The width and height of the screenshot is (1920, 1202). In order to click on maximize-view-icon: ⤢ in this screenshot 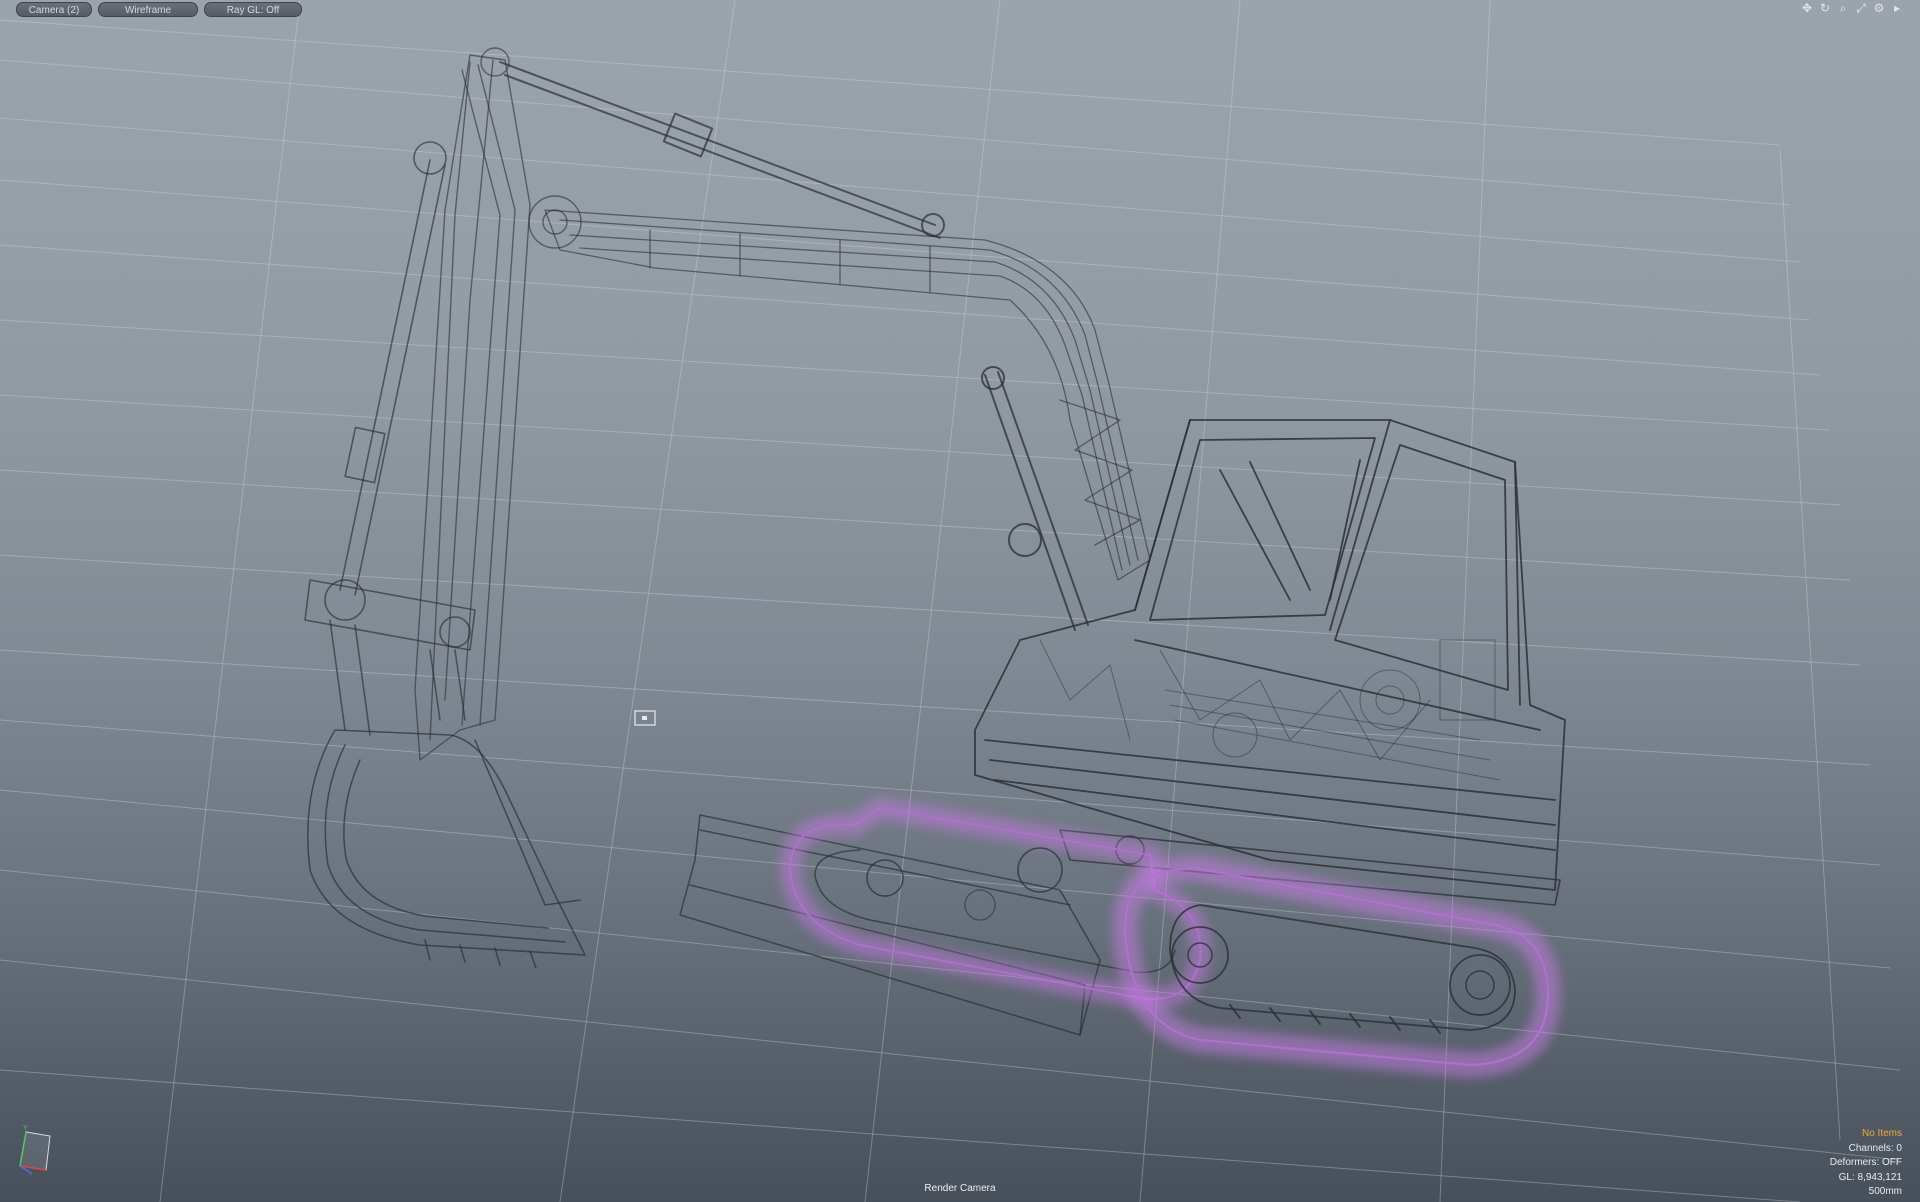, I will do `click(1861, 8)`.